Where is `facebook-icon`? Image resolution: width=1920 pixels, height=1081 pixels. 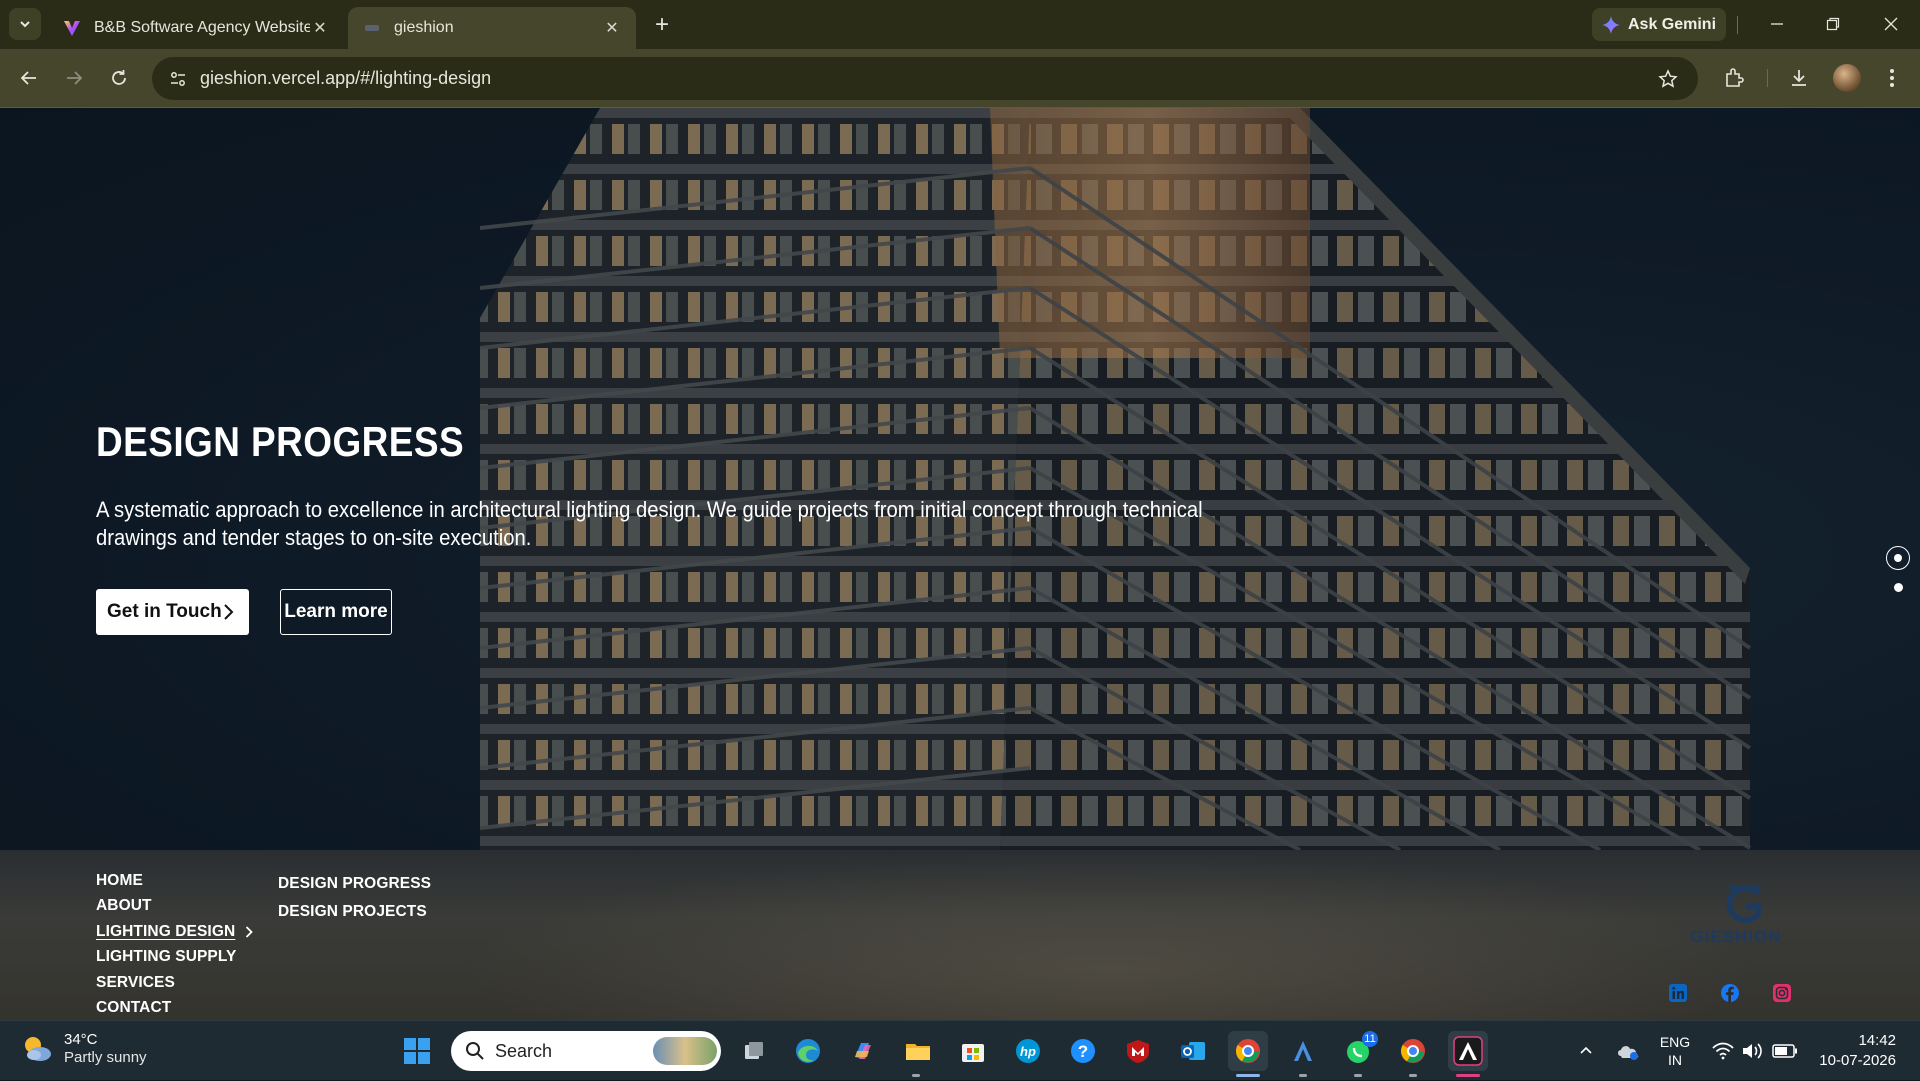 facebook-icon is located at coordinates (1730, 993).